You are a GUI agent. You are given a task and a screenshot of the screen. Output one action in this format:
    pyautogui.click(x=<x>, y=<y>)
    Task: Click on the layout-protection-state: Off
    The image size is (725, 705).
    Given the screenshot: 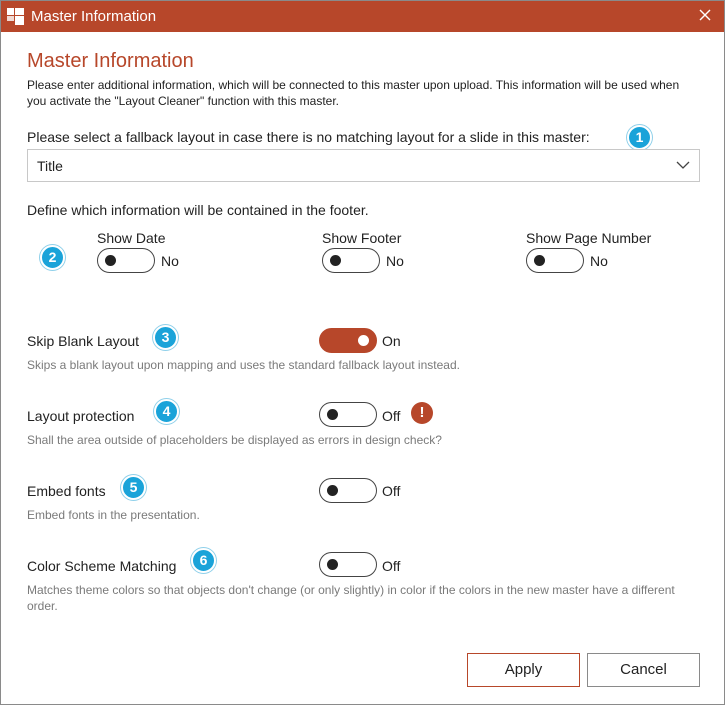 What is the action you would take?
    pyautogui.click(x=391, y=416)
    